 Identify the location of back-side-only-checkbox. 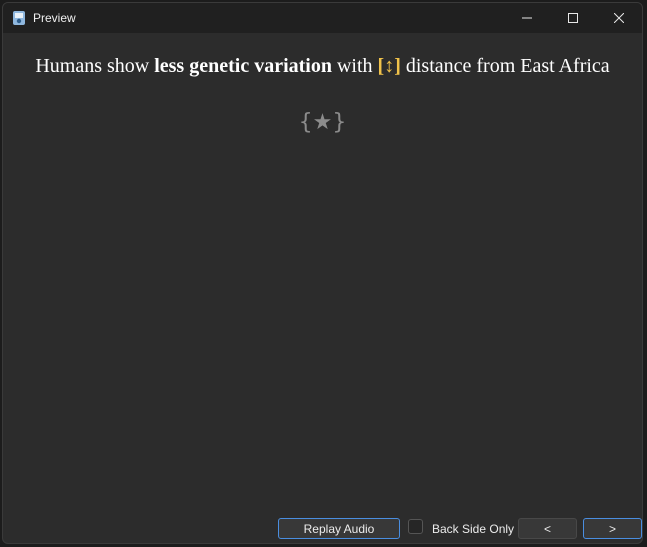
(415, 526).